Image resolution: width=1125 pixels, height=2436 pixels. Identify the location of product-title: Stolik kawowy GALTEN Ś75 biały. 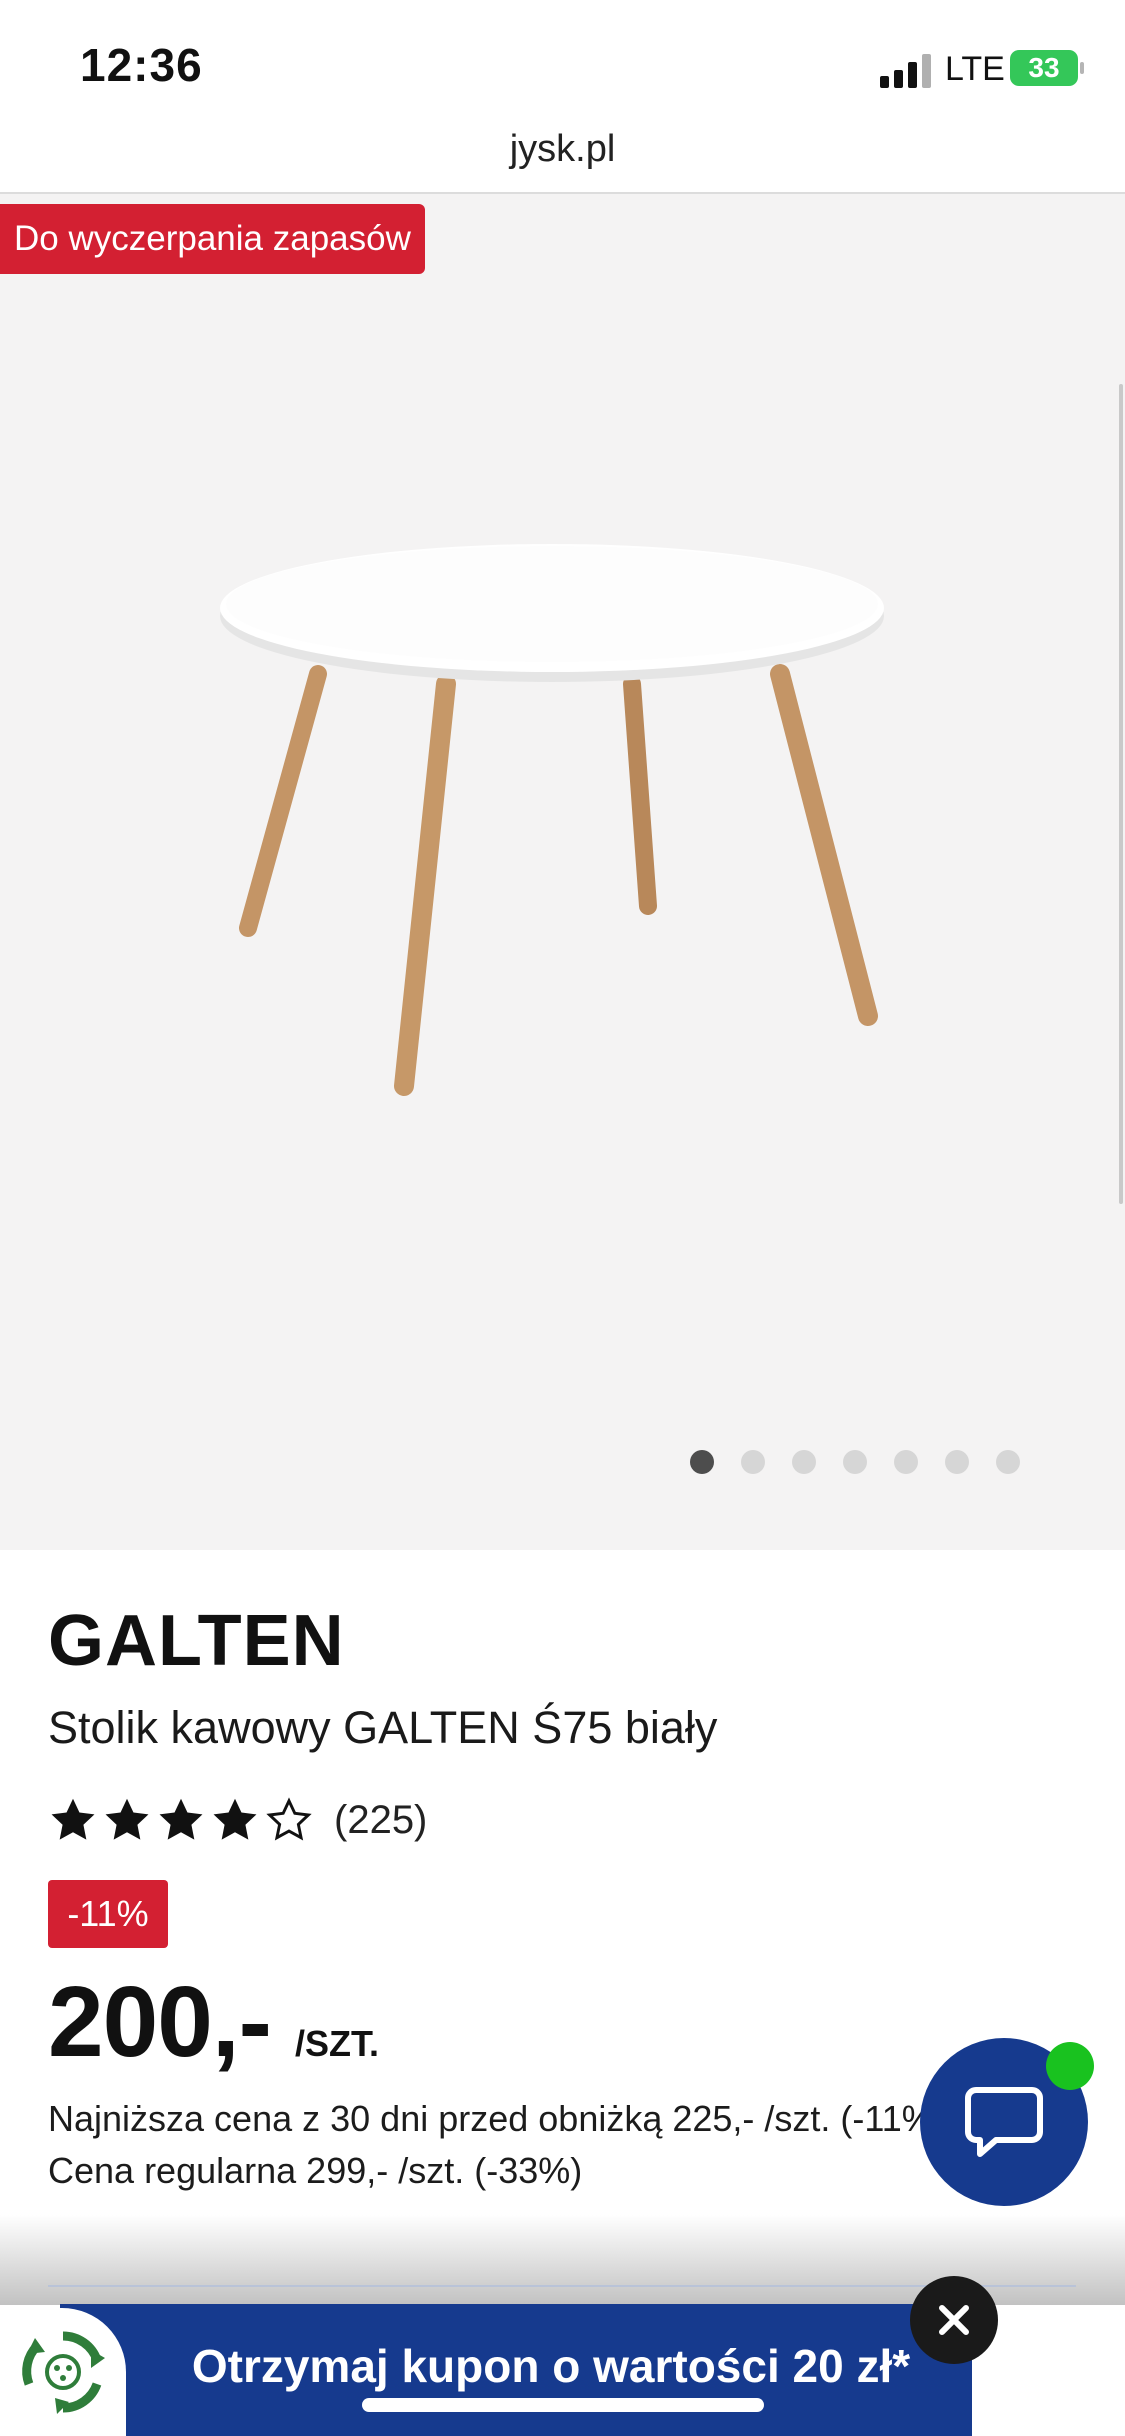
(383, 1727).